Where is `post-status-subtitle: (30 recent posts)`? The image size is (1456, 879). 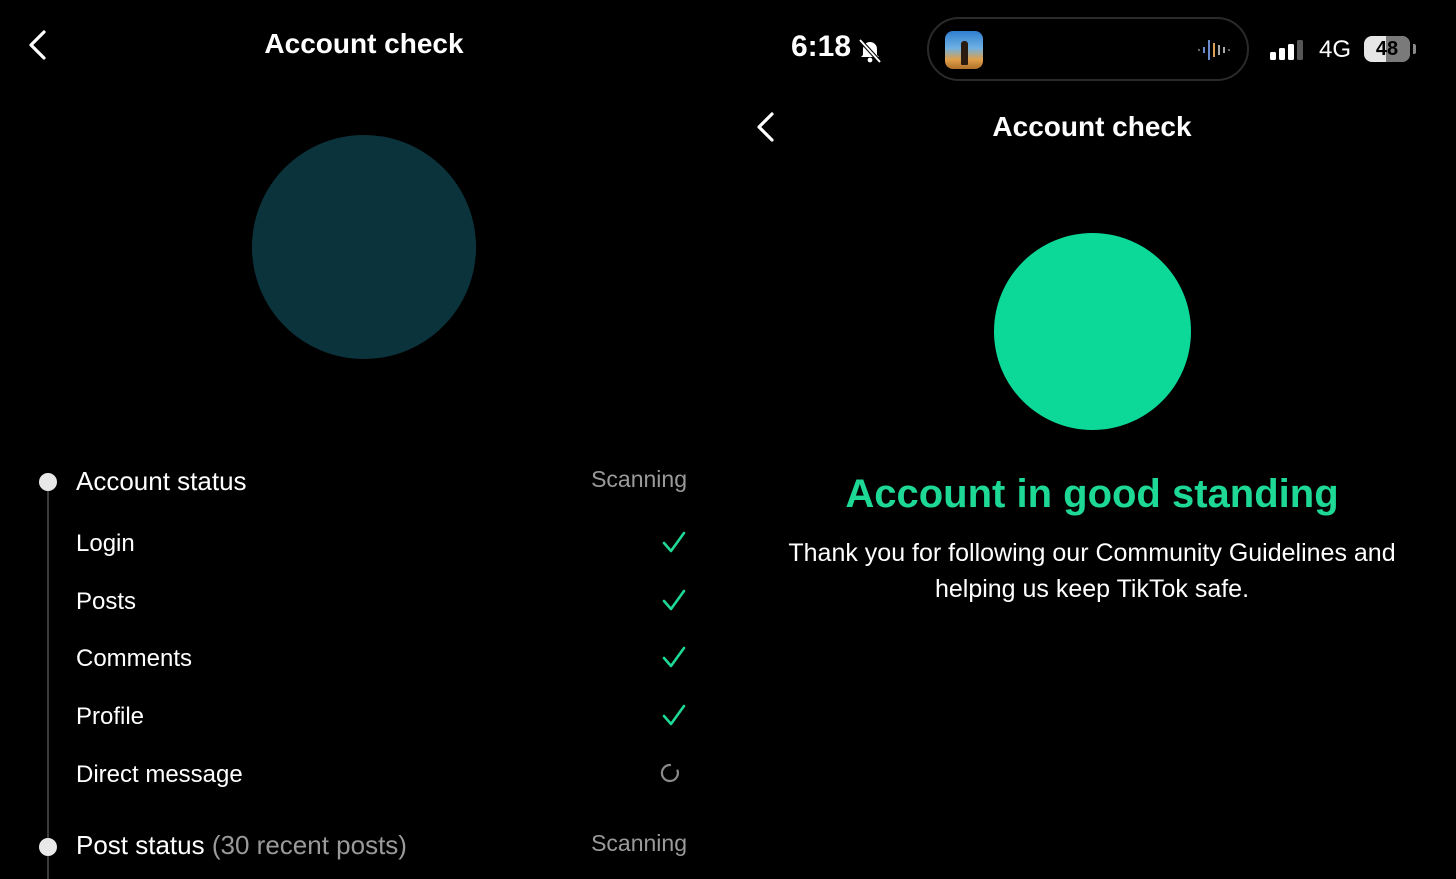 post-status-subtitle: (30 recent posts) is located at coordinates (309, 845).